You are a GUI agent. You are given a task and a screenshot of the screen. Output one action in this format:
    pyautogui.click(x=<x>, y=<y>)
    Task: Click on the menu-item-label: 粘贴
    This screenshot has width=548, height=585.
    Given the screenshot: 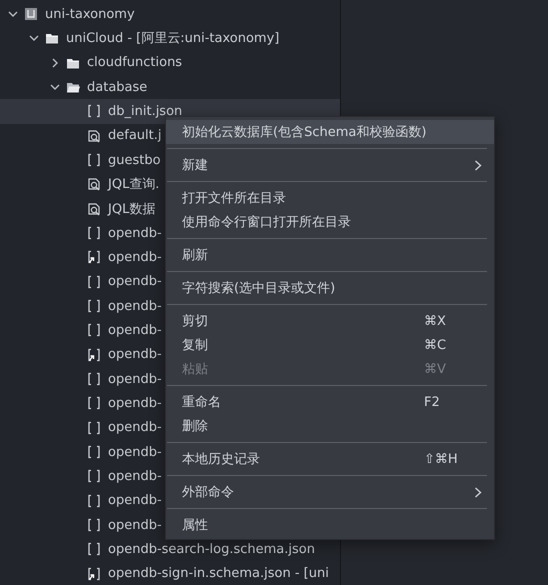 What is the action you would take?
    pyautogui.click(x=195, y=369)
    